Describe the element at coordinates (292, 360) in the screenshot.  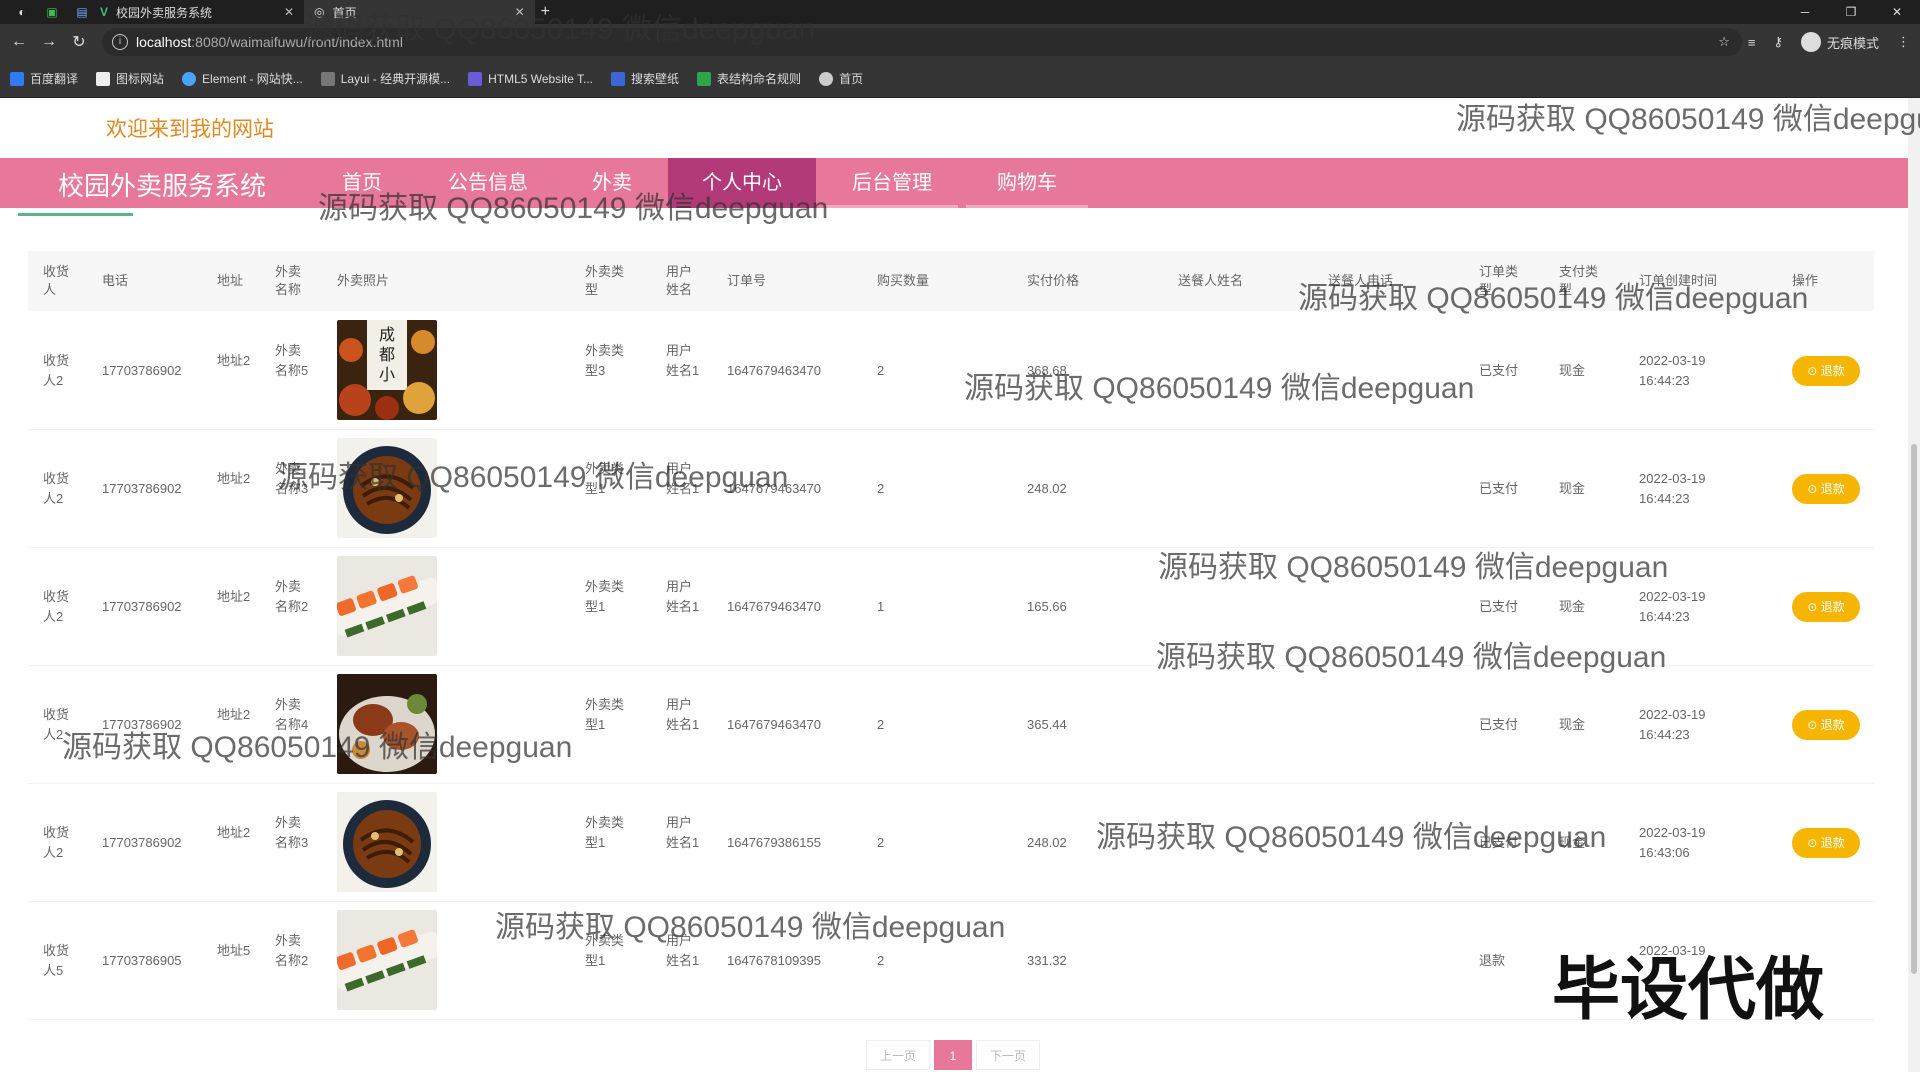
I see `cell-name: 外卖名称5` at that location.